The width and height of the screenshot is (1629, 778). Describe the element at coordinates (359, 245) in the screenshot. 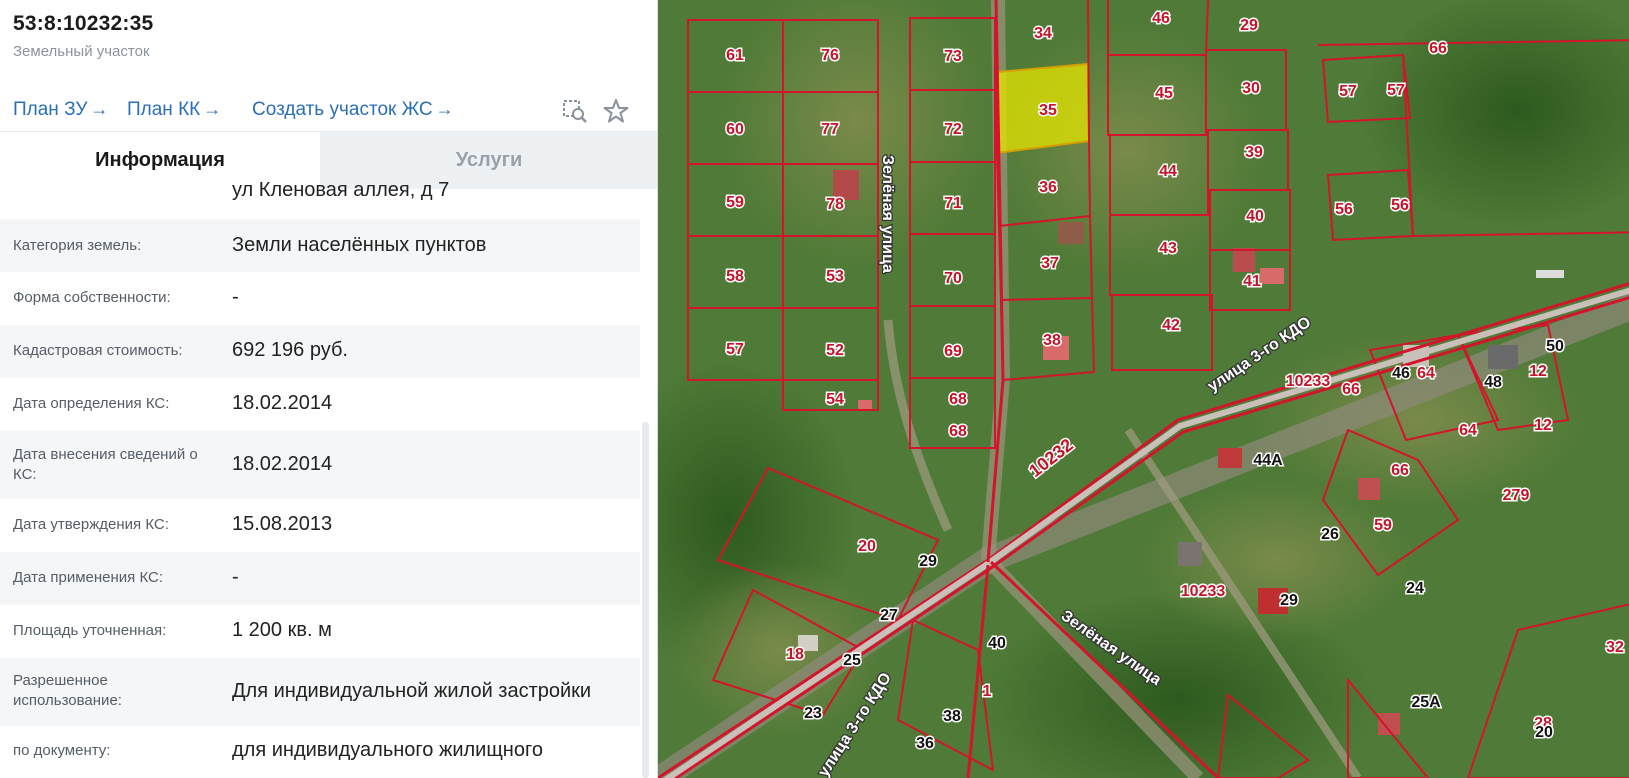

I see `row-value: Земли населённых пунктов` at that location.